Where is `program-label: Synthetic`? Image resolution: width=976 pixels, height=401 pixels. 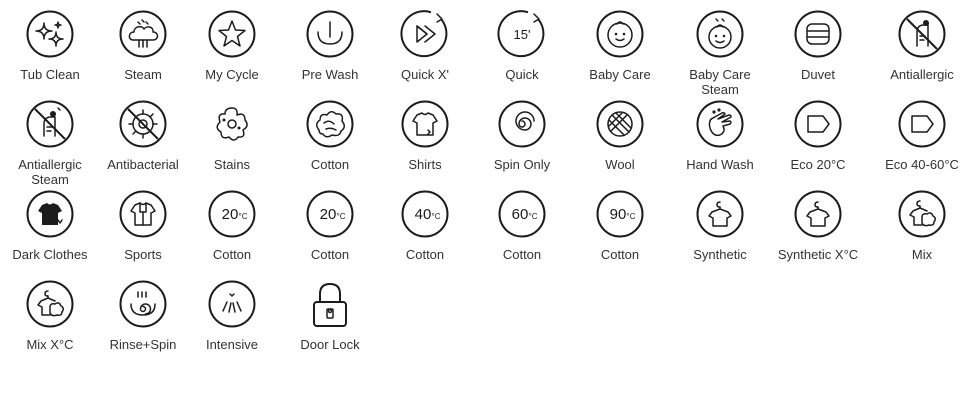 program-label: Synthetic is located at coordinates (720, 254).